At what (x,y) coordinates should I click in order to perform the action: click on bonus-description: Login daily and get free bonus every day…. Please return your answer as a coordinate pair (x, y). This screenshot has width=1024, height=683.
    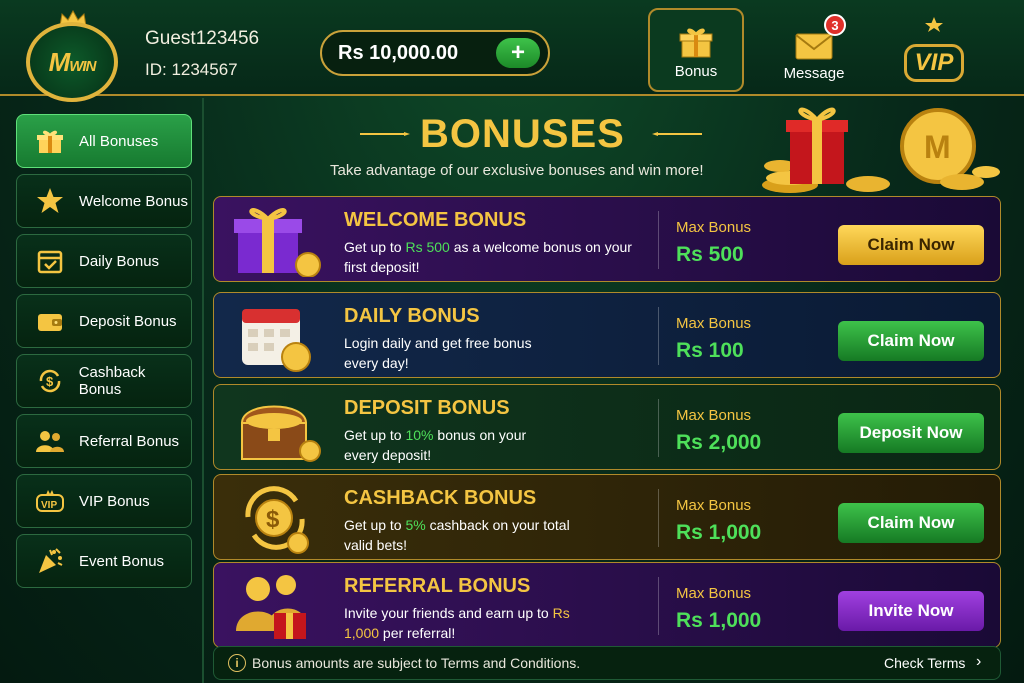
    Looking at the image, I should click on (438, 353).